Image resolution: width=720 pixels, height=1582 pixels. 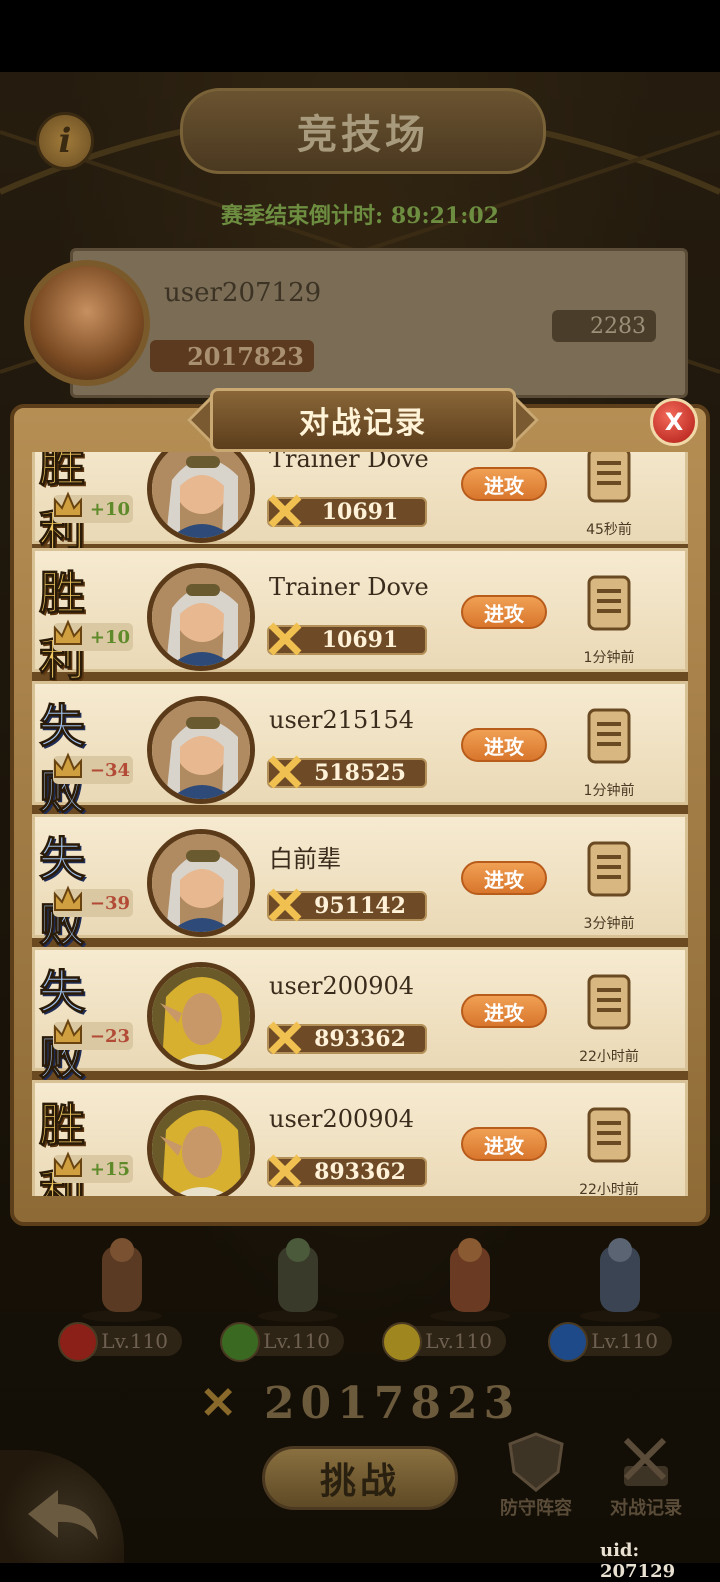 What do you see at coordinates (110, 903) in the screenshot?
I see `trophy-delta: −39` at bounding box center [110, 903].